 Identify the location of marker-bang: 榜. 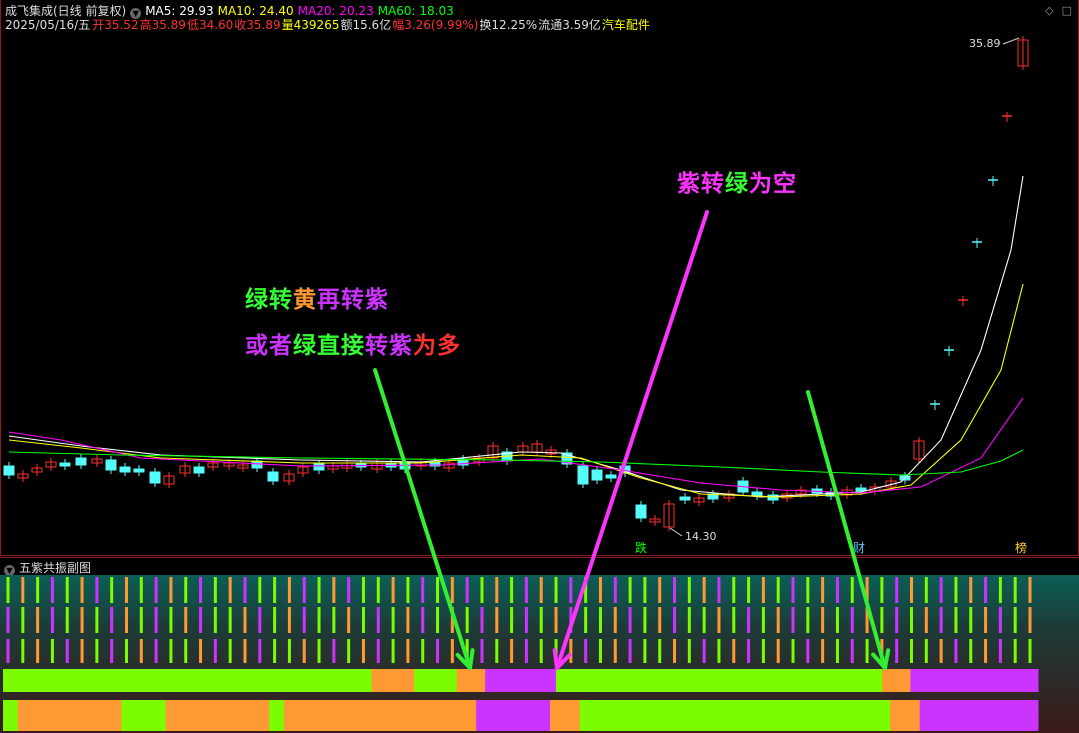
(1021, 547).